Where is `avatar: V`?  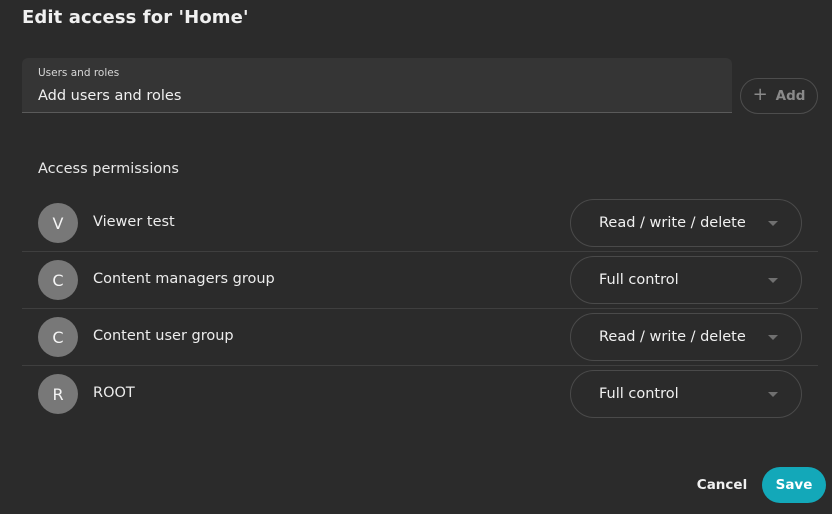 avatar: V is located at coordinates (58, 223).